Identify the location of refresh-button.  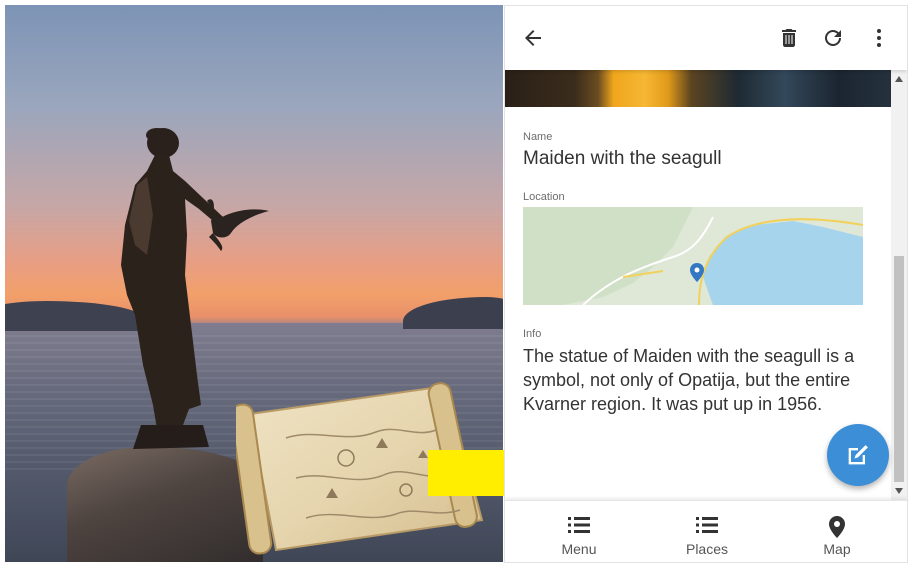
(833, 38).